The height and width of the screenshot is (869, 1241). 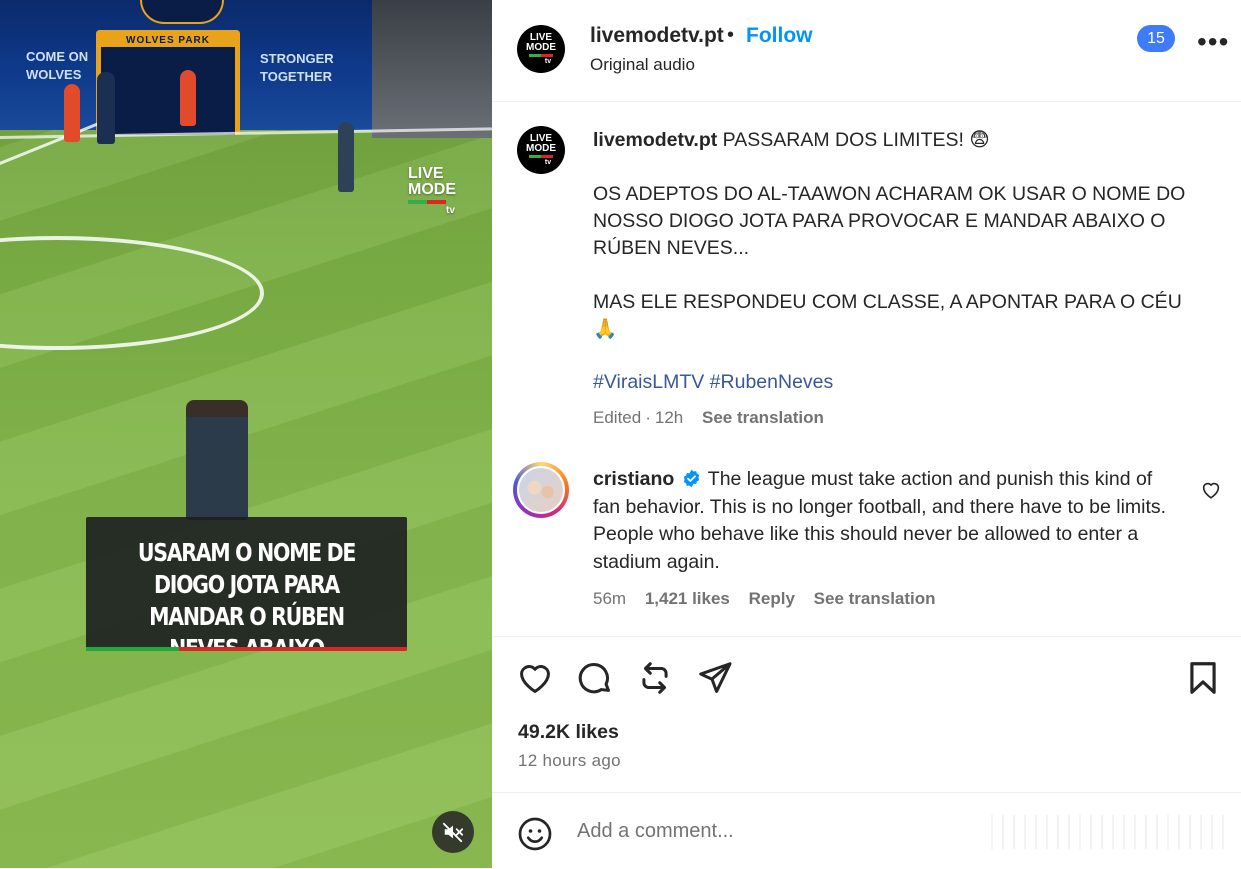 What do you see at coordinates (595, 678) in the screenshot?
I see `comment-bubble-icon` at bounding box center [595, 678].